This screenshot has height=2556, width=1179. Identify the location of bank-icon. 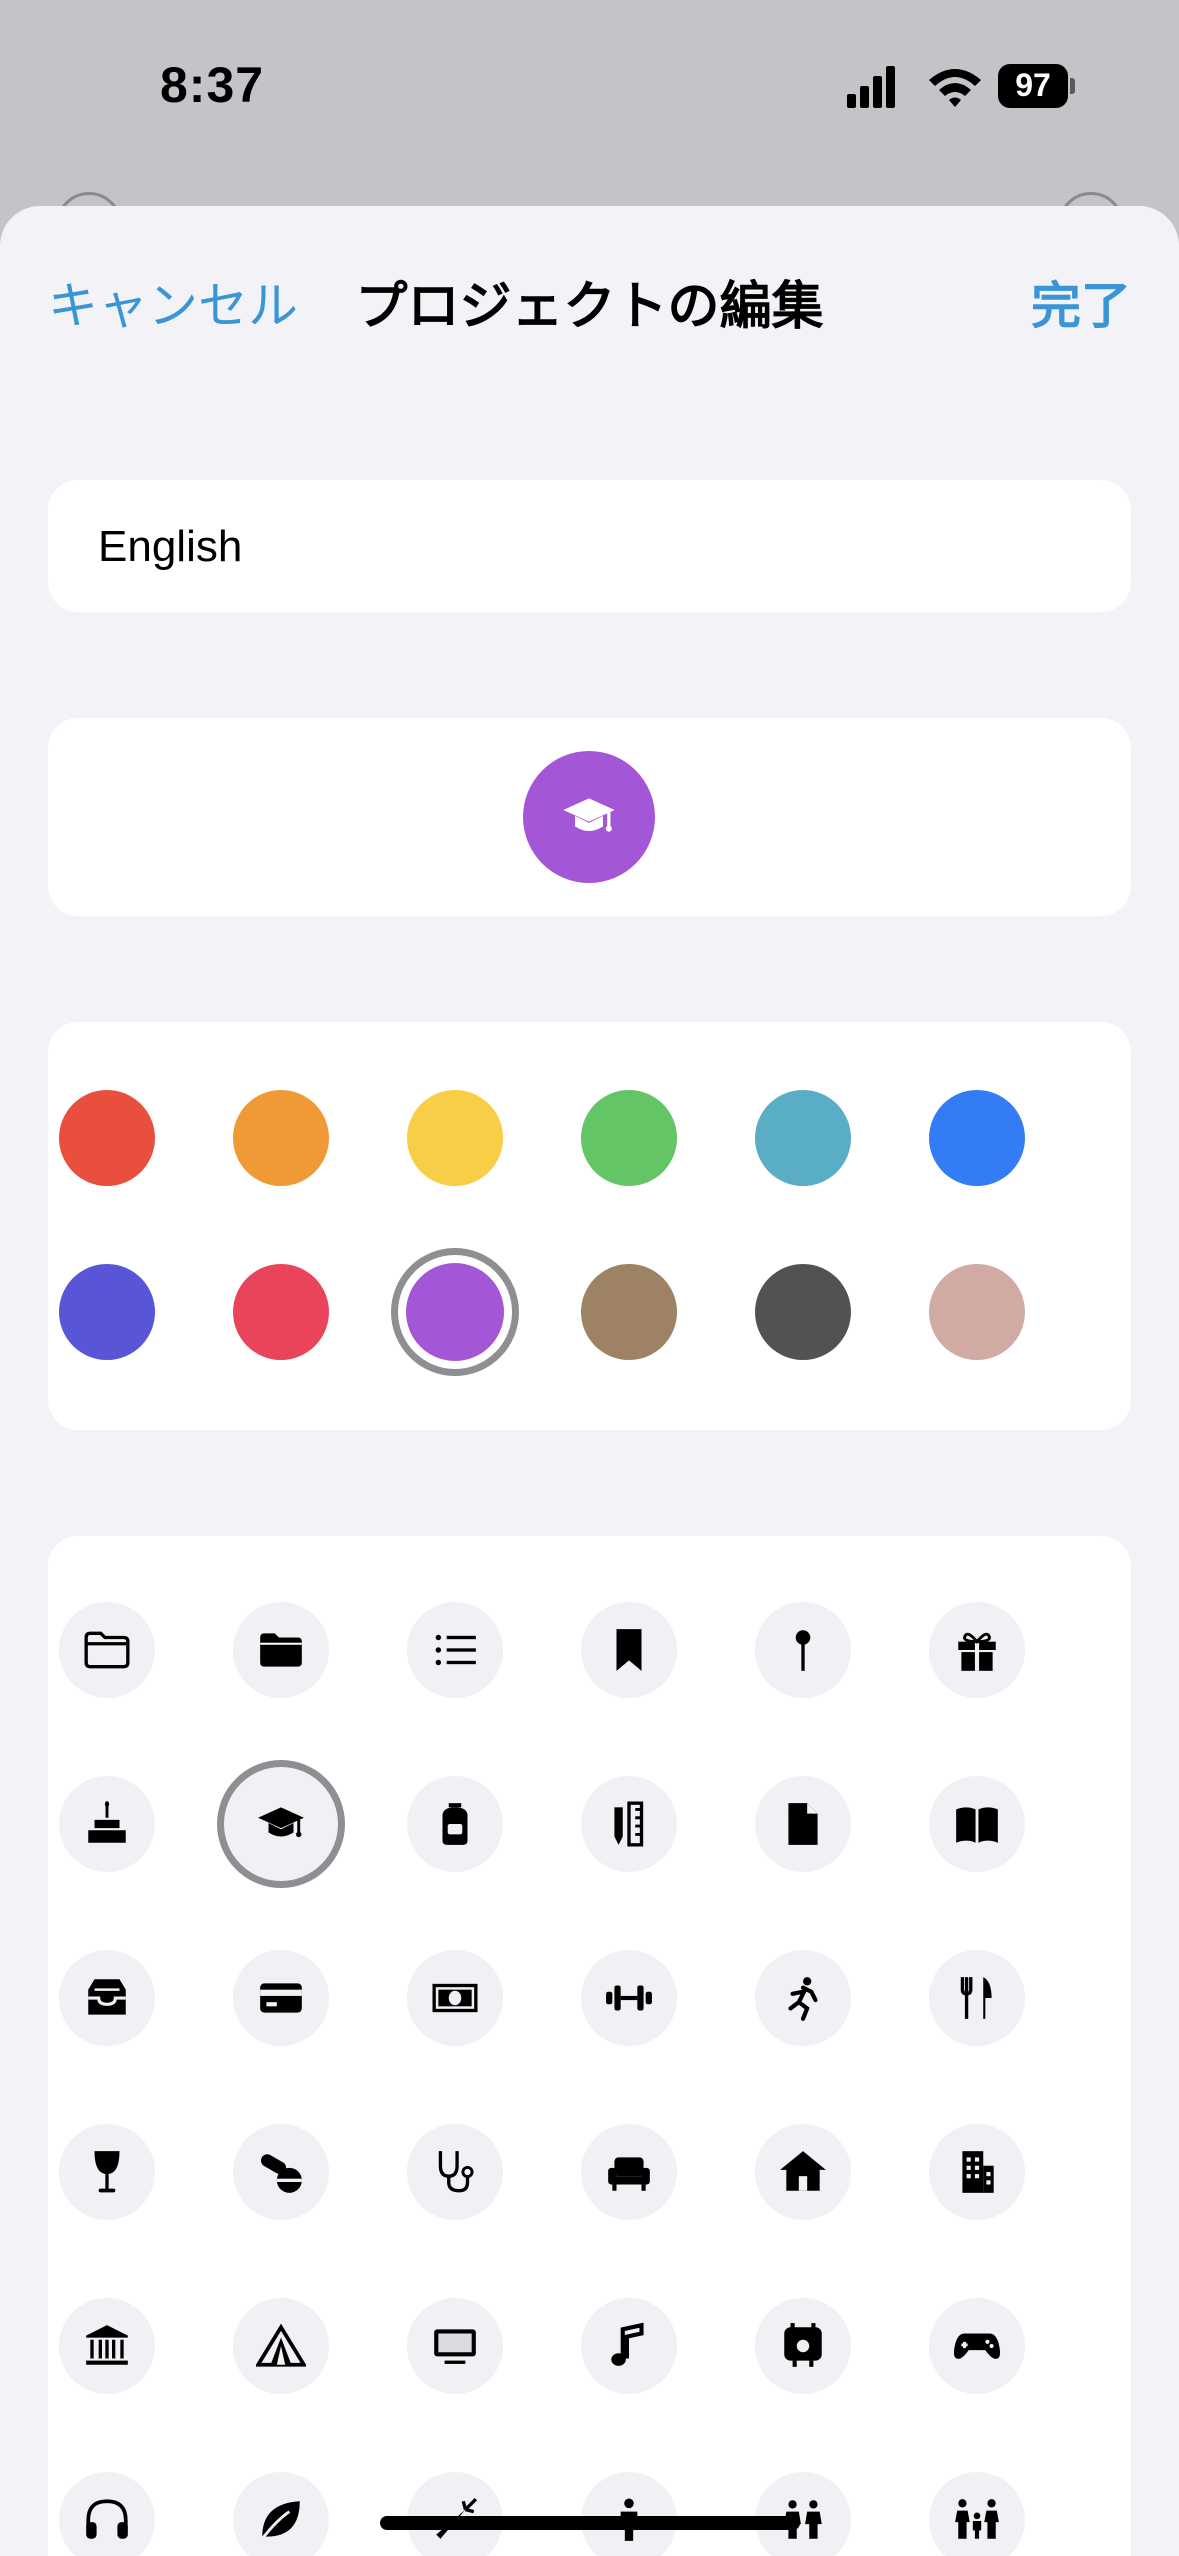
(107, 2345).